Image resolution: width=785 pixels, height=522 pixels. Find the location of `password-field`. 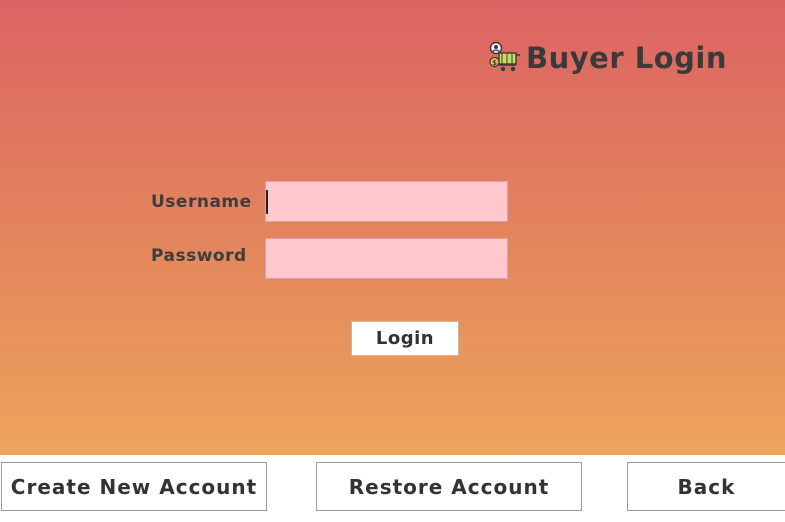

password-field is located at coordinates (386, 258).